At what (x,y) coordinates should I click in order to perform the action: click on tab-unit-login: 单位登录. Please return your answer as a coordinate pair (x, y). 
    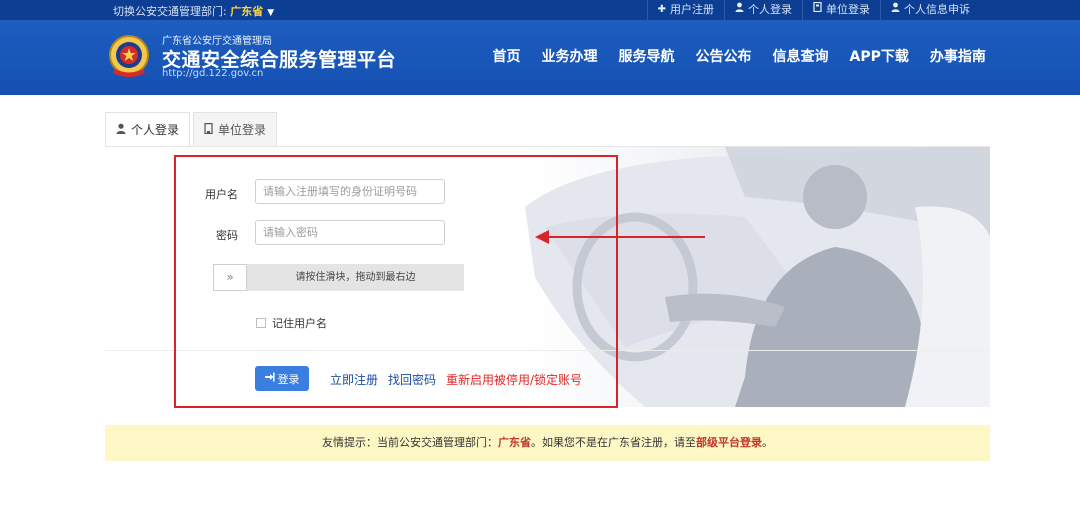
    Looking at the image, I should click on (235, 129).